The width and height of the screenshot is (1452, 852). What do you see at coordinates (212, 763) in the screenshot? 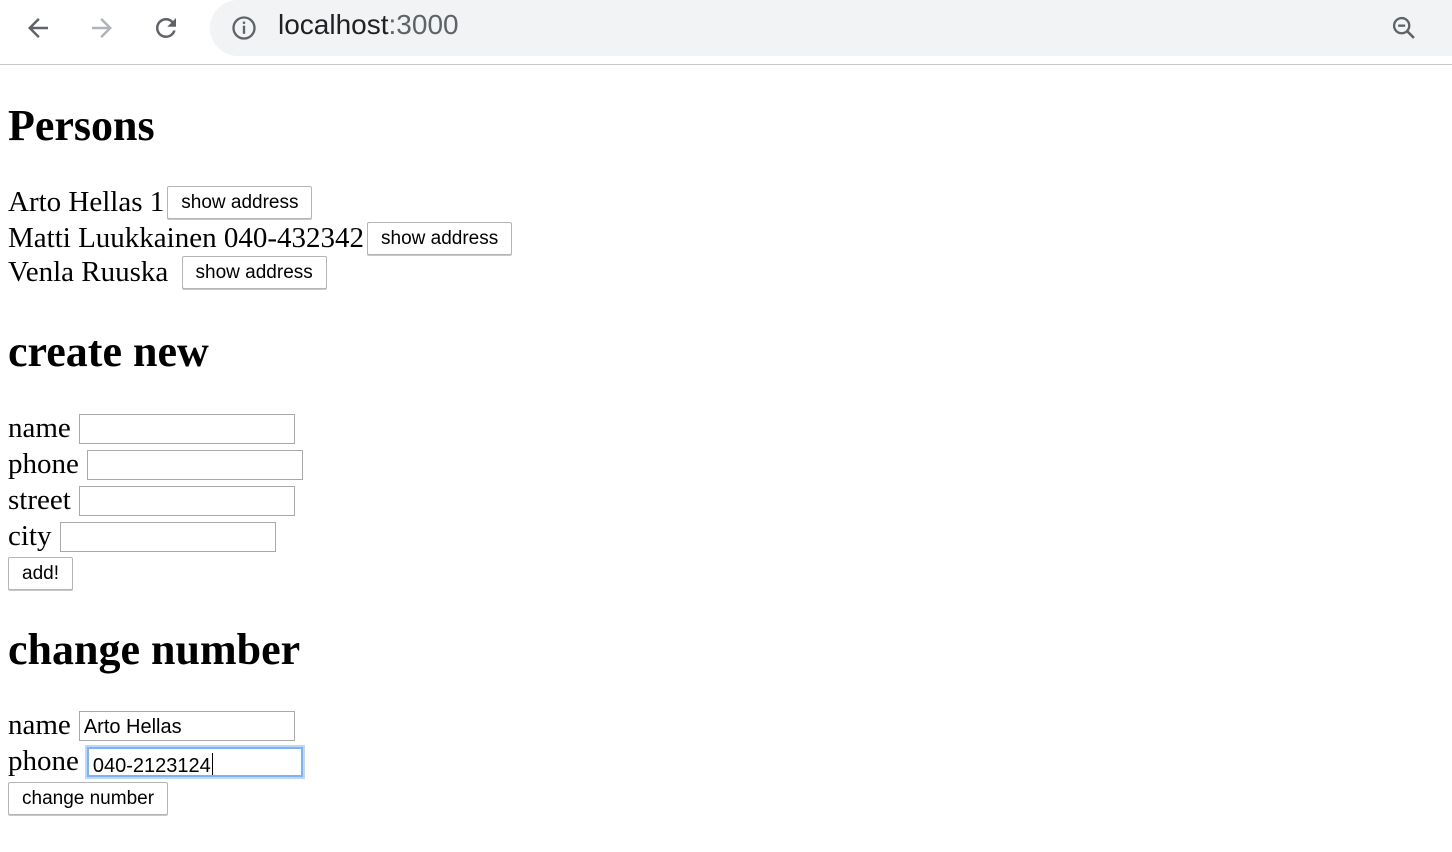
I see `text-caret` at bounding box center [212, 763].